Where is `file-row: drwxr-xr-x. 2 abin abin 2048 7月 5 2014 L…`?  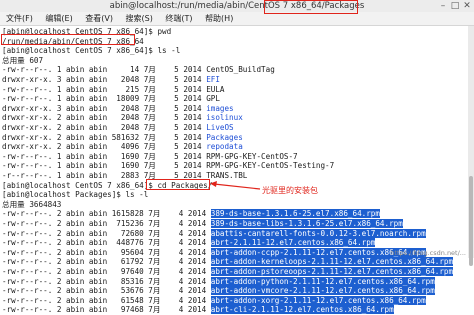 file-row: drwxr-xr-x. 2 abin abin 2048 7月 5 2014 L… is located at coordinates (118, 128).